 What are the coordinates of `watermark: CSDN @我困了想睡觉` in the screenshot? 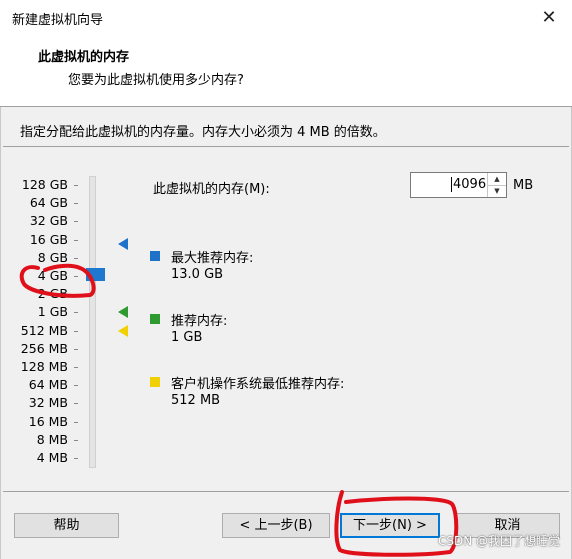 It's located at (498, 541).